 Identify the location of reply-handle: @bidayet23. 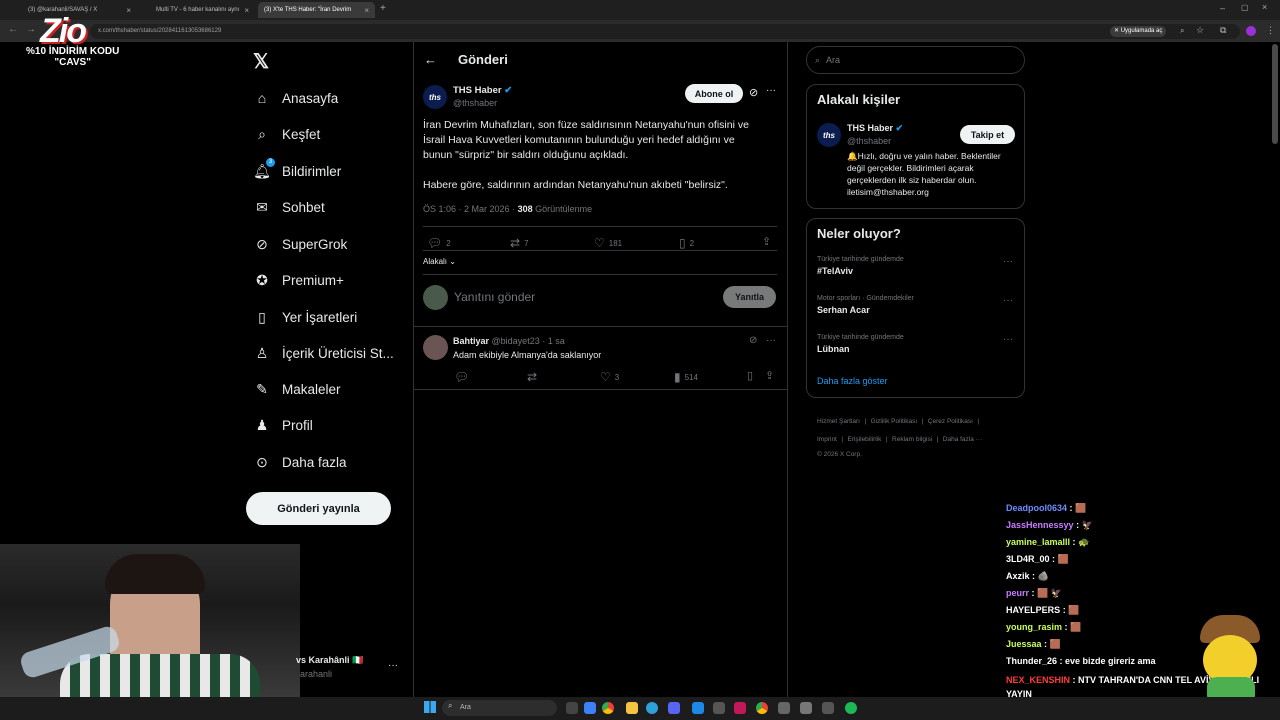
(516, 341).